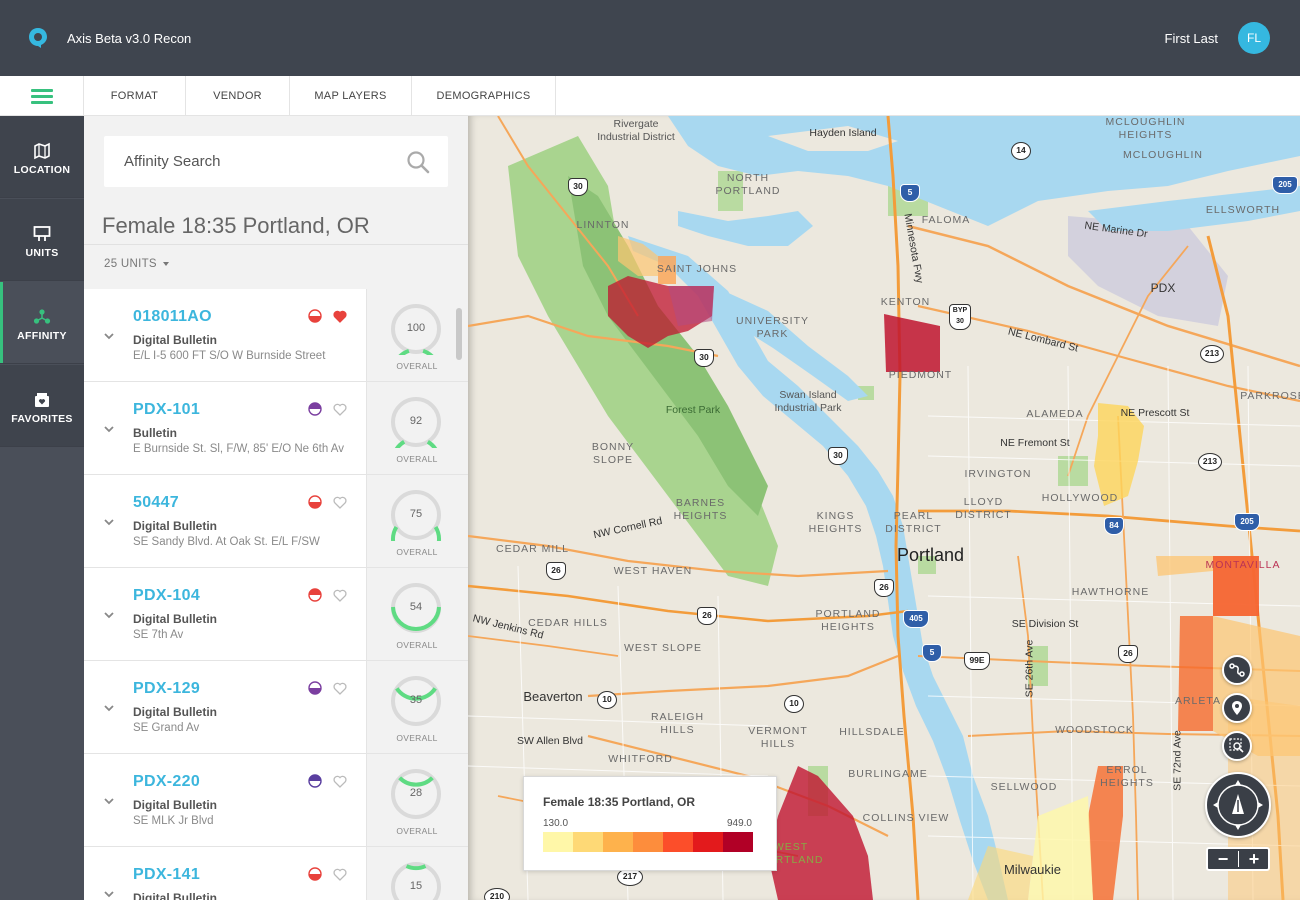 This screenshot has width=1300, height=900. Describe the element at coordinates (417, 800) in the screenshot. I see `score-cell: 28 OVERALL` at that location.